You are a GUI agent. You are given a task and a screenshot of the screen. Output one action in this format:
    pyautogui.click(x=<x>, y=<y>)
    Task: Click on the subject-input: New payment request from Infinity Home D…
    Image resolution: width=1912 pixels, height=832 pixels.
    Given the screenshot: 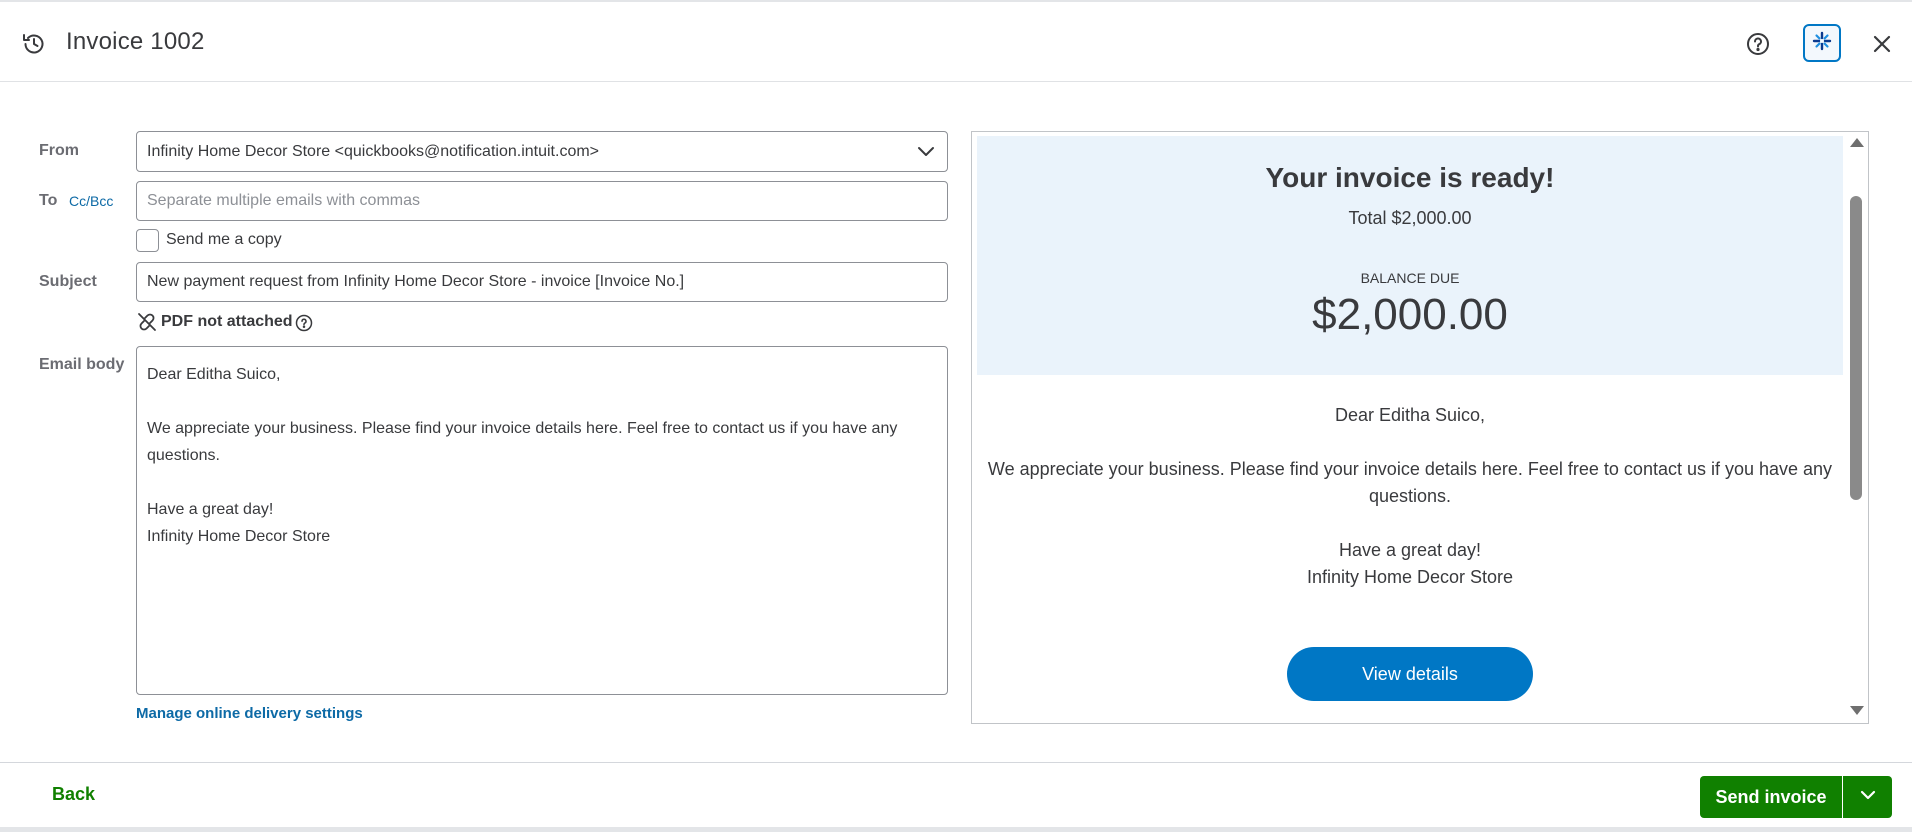 What is the action you would take?
    pyautogui.click(x=542, y=282)
    